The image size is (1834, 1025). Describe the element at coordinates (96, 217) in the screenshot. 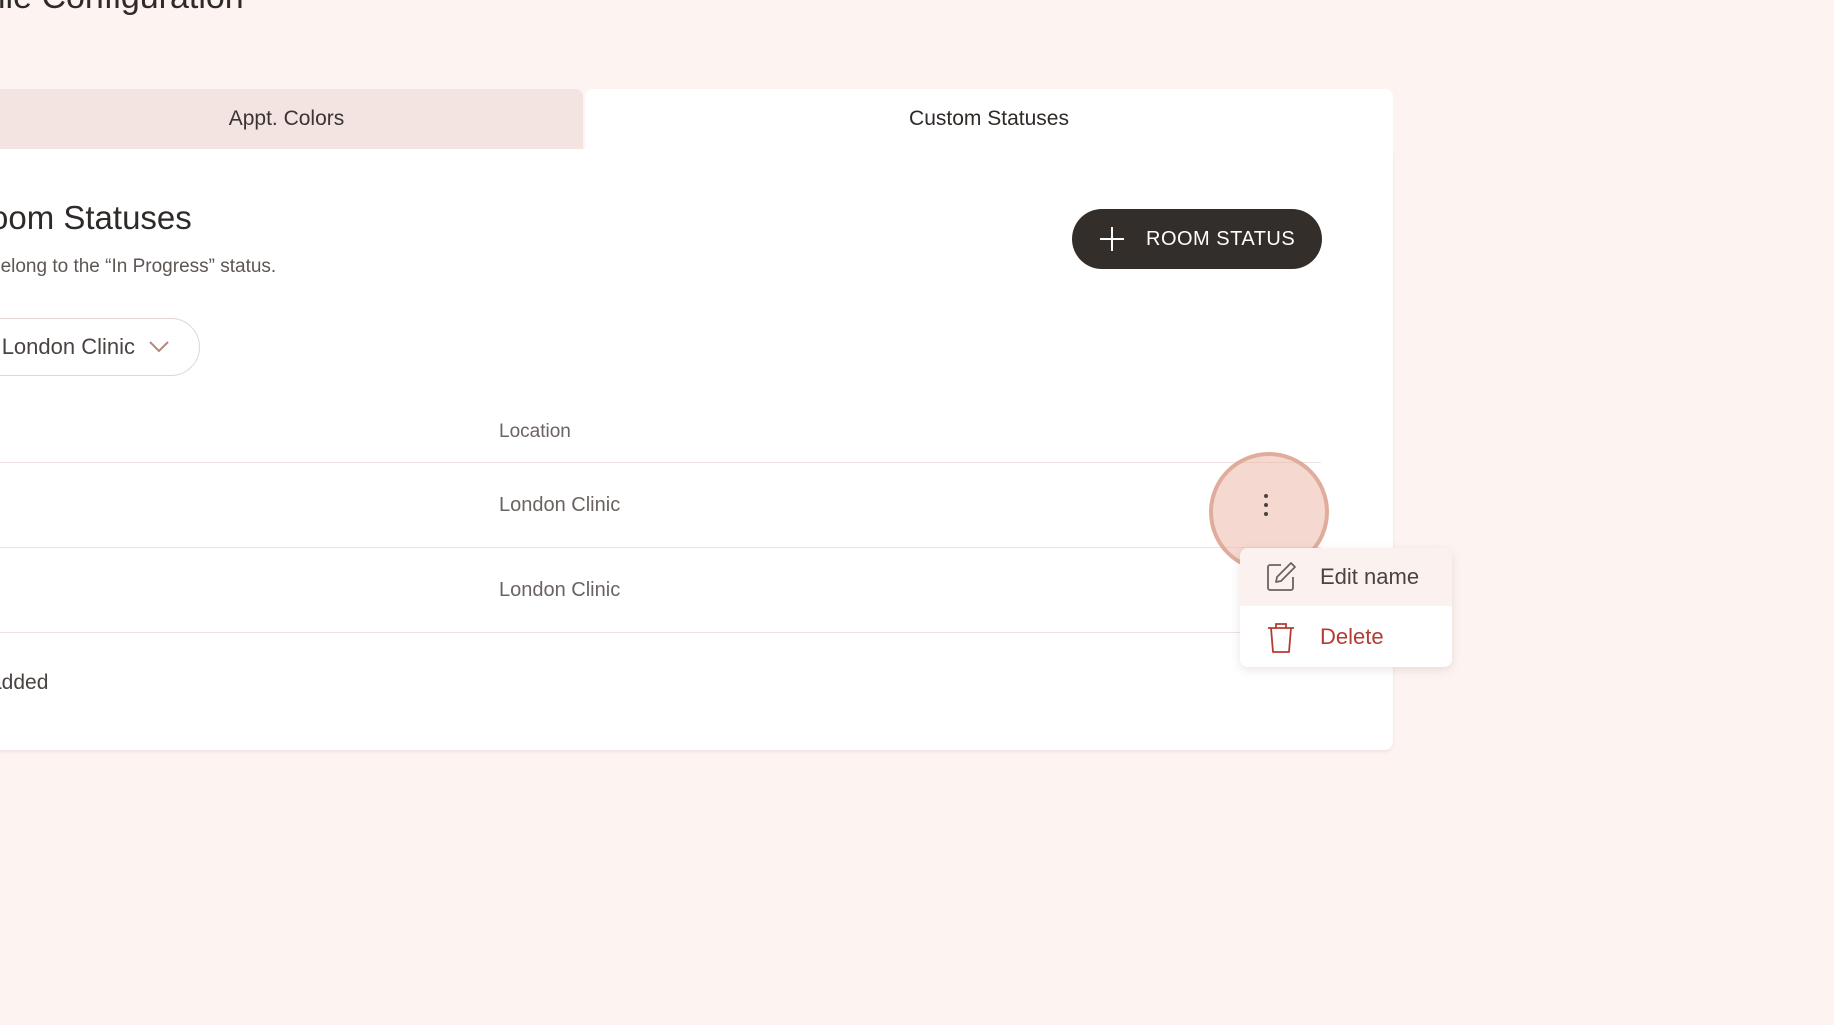

I see `section-title: oom Statuses` at that location.